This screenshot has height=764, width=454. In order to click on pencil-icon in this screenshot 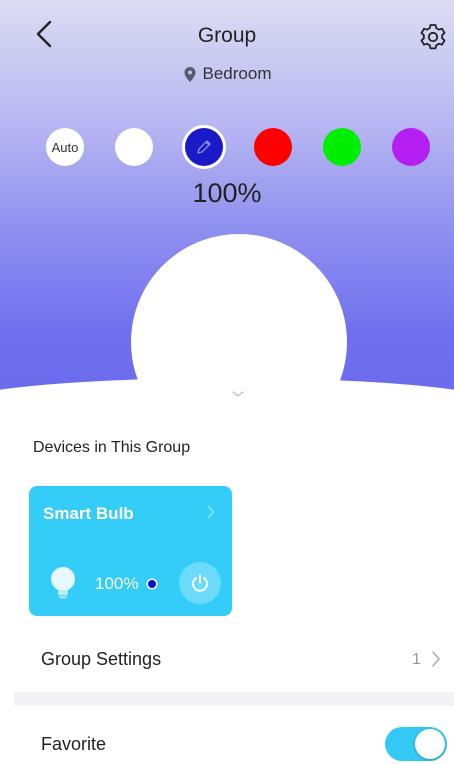, I will do `click(204, 147)`.